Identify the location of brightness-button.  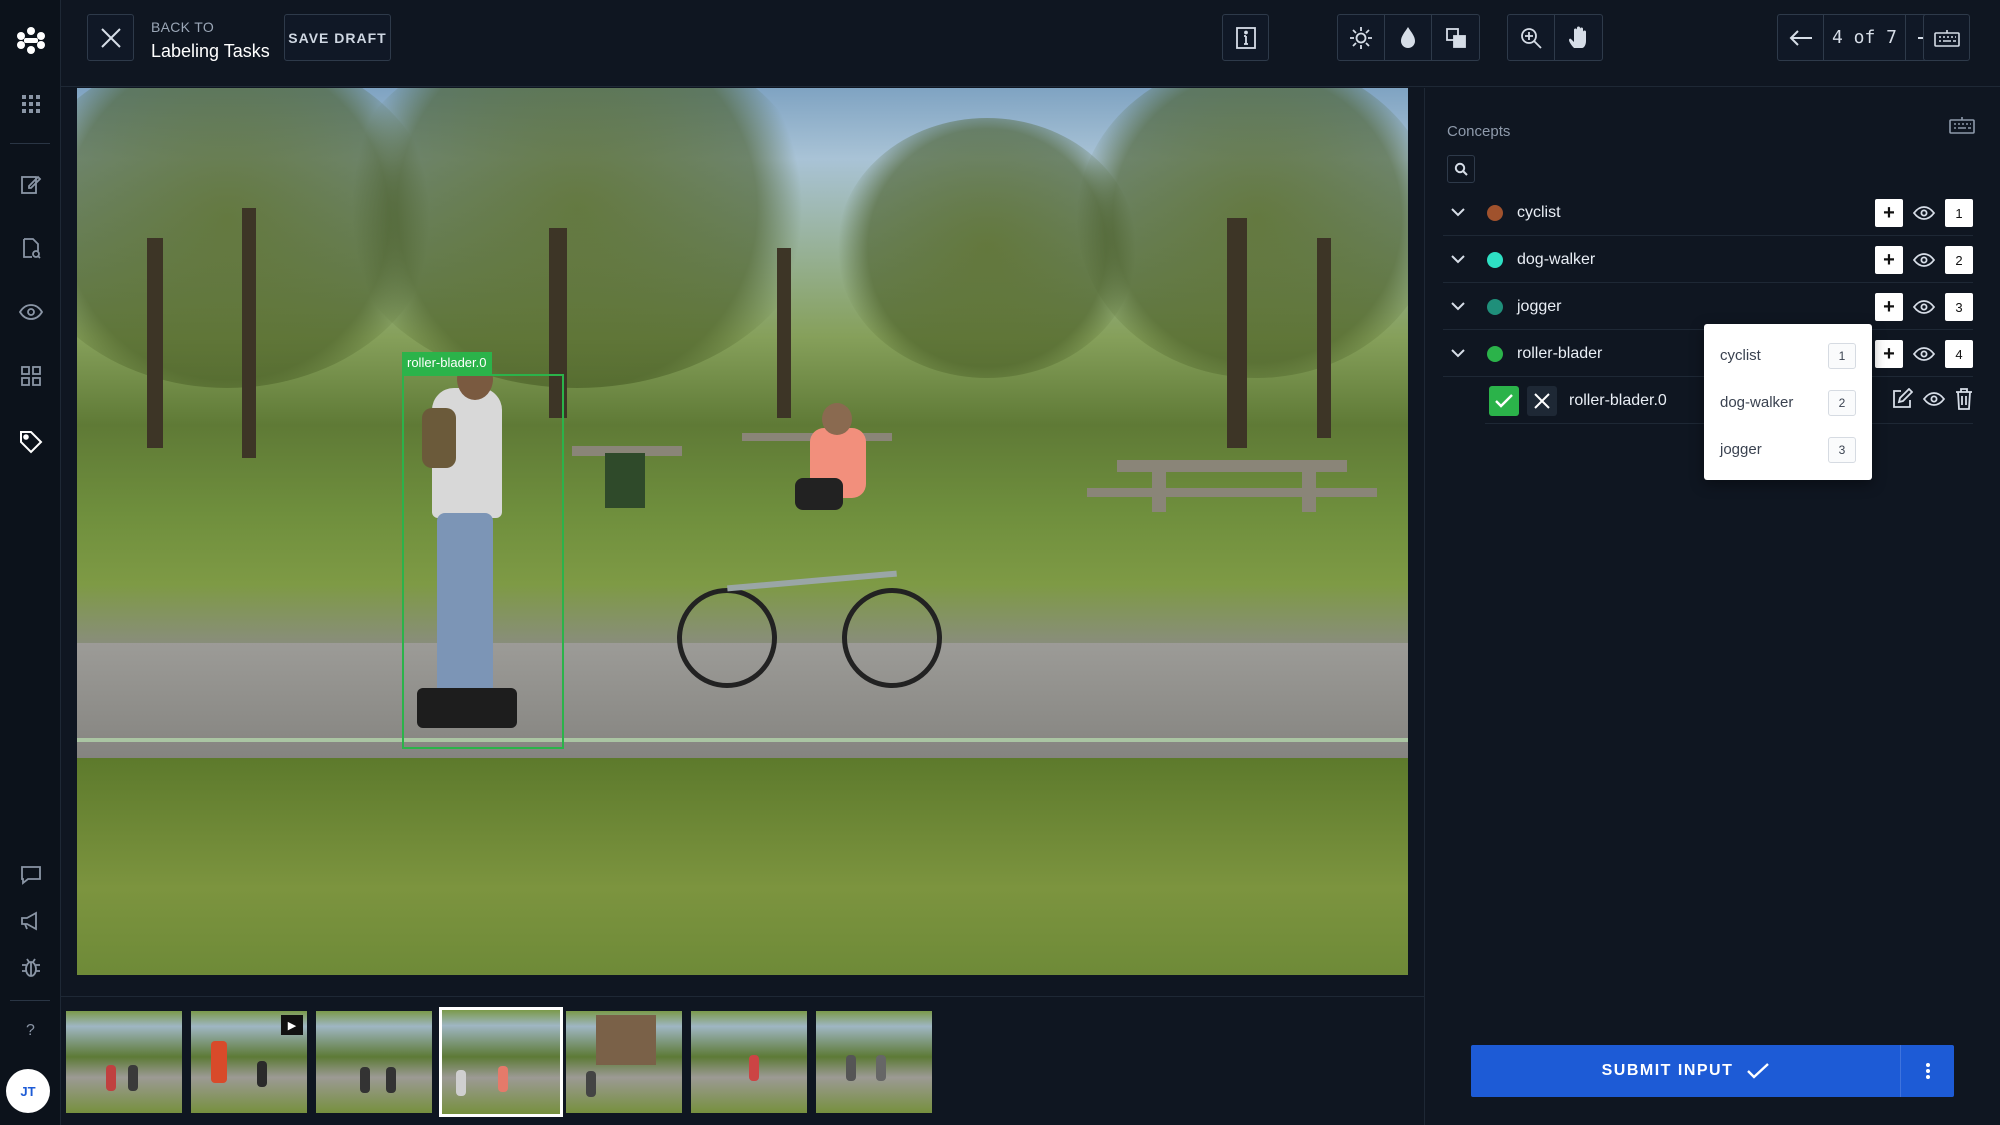
(1361, 37).